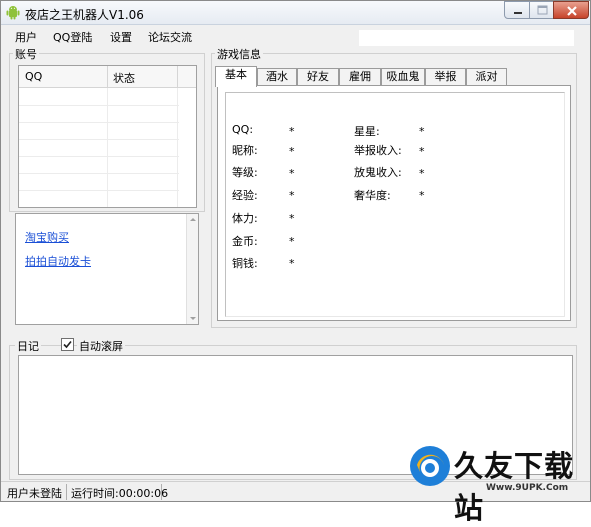  I want to click on taobao-buy-link: 淘宝购买, so click(47, 237).